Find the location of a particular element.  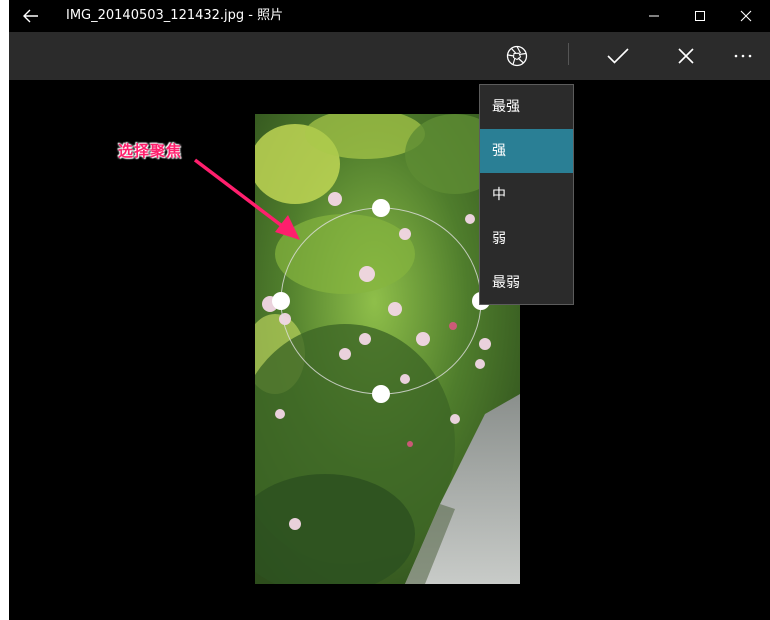

maximize-icon is located at coordinates (700, 16).